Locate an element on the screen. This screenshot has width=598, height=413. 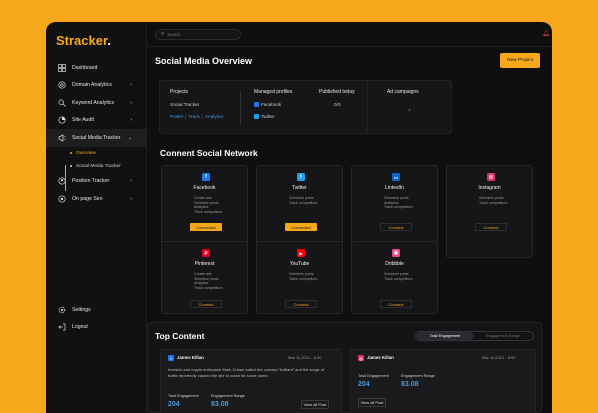
poster-link: Poster is located at coordinates (176, 116).